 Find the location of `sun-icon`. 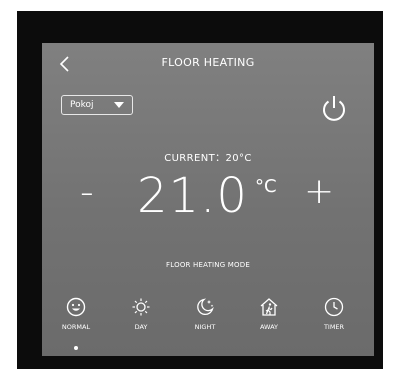

sun-icon is located at coordinates (141, 307).